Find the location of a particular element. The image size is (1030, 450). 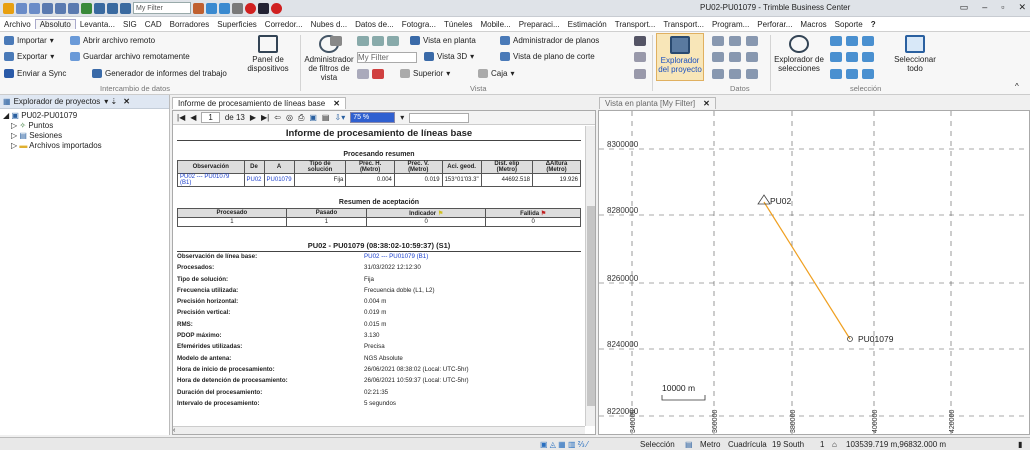

collapse-icon: ◢ is located at coordinates (6, 115).